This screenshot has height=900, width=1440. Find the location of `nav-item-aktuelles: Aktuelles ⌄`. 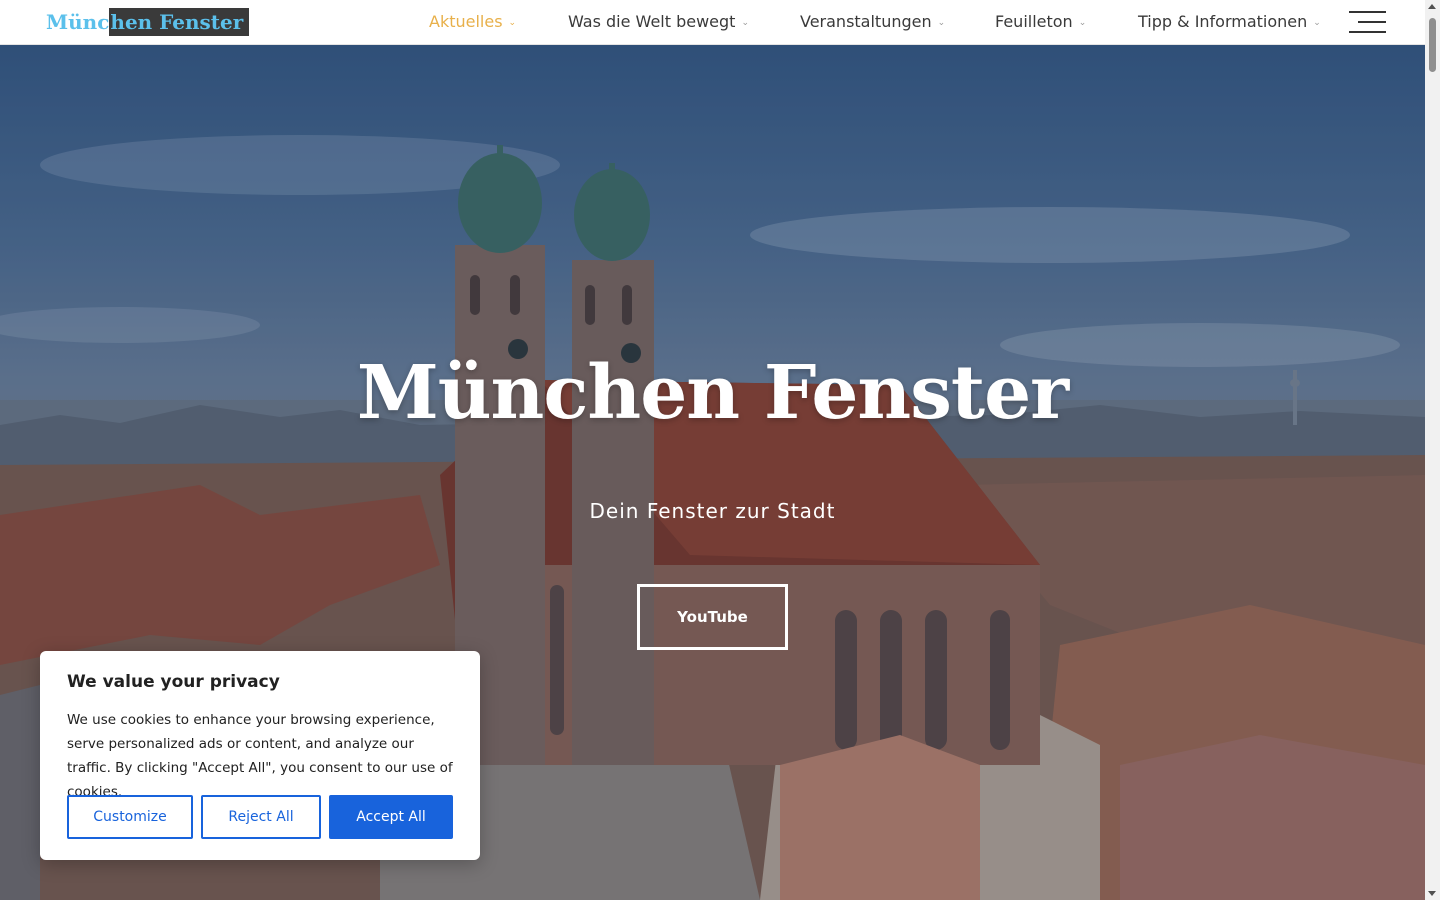

nav-item-aktuelles: Aktuelles ⌄ is located at coordinates (472, 22).